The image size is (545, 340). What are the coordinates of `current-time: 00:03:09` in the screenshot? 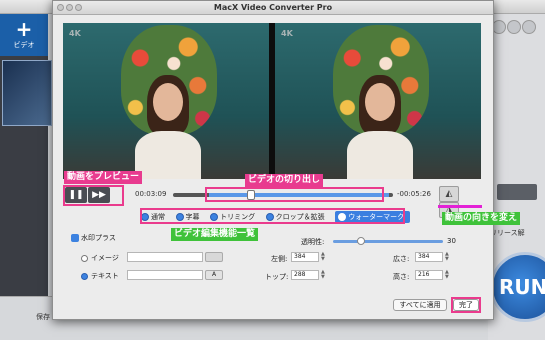 It's located at (151, 194).